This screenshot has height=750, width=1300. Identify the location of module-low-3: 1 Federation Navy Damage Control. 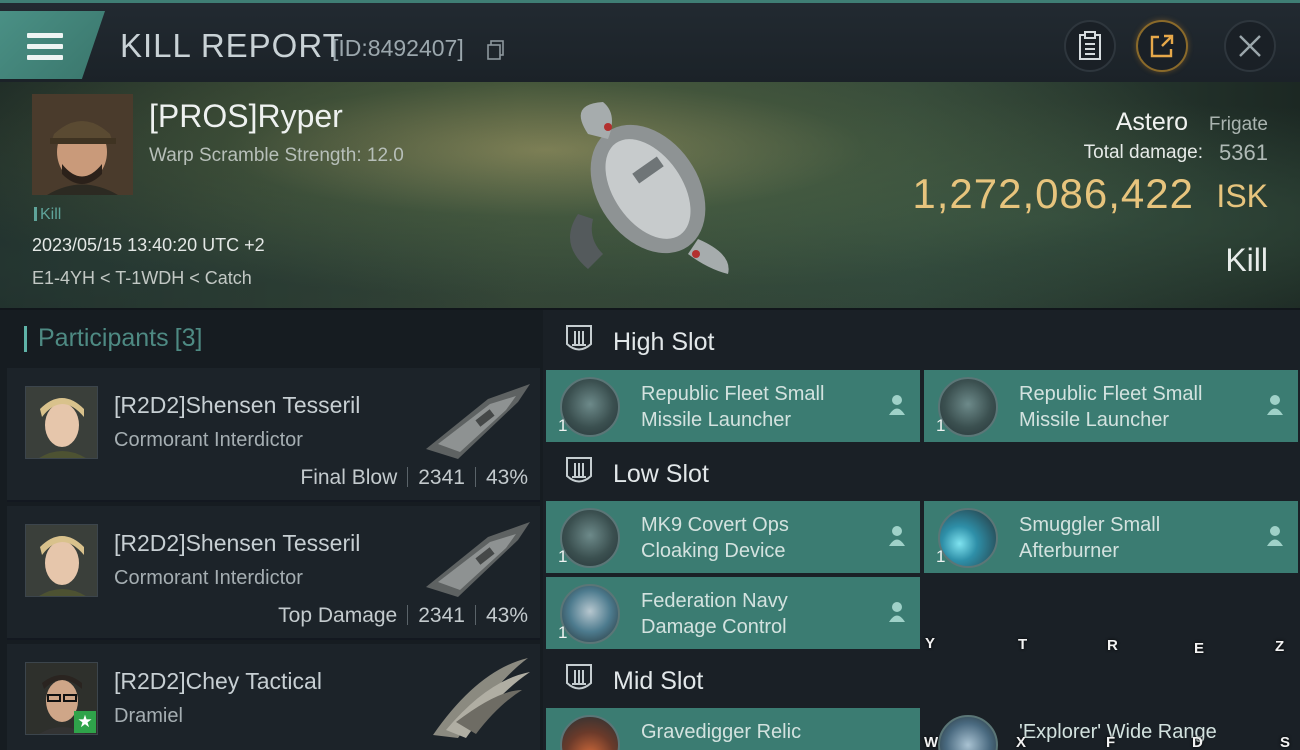
(733, 613).